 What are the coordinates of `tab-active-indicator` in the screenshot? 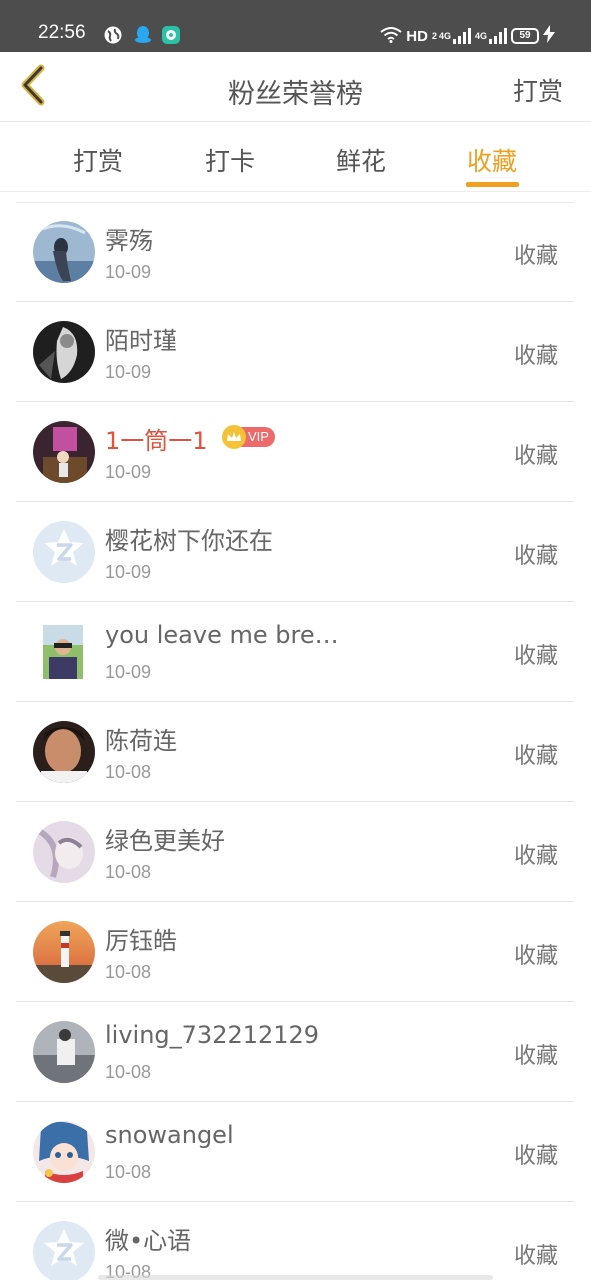 It's located at (492, 184).